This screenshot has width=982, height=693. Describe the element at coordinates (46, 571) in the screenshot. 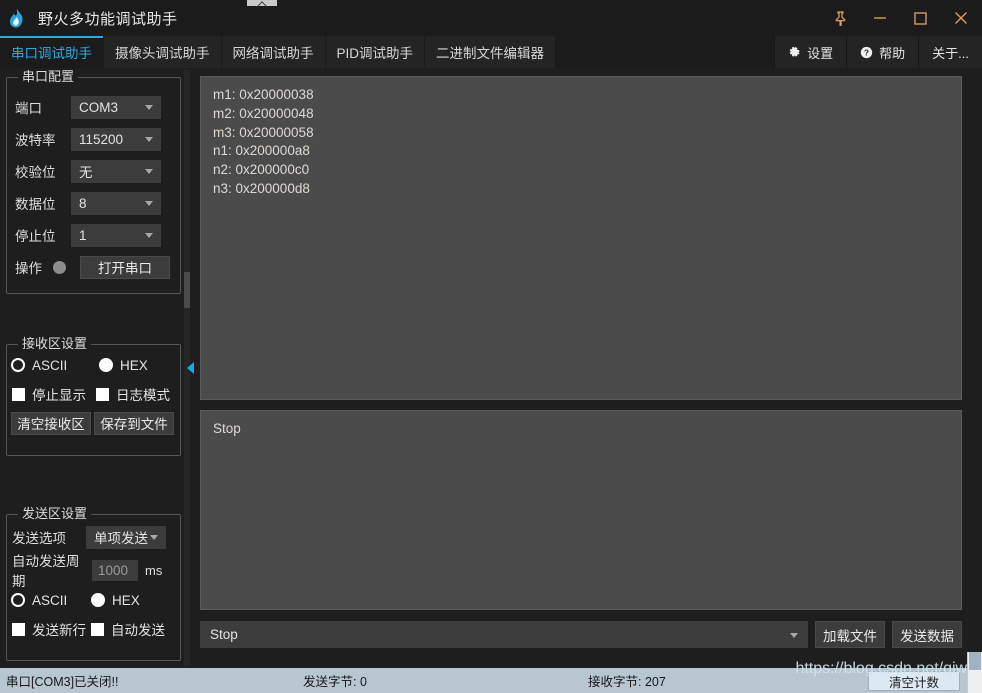

I see `auto-period-label: 自动发送周期` at that location.